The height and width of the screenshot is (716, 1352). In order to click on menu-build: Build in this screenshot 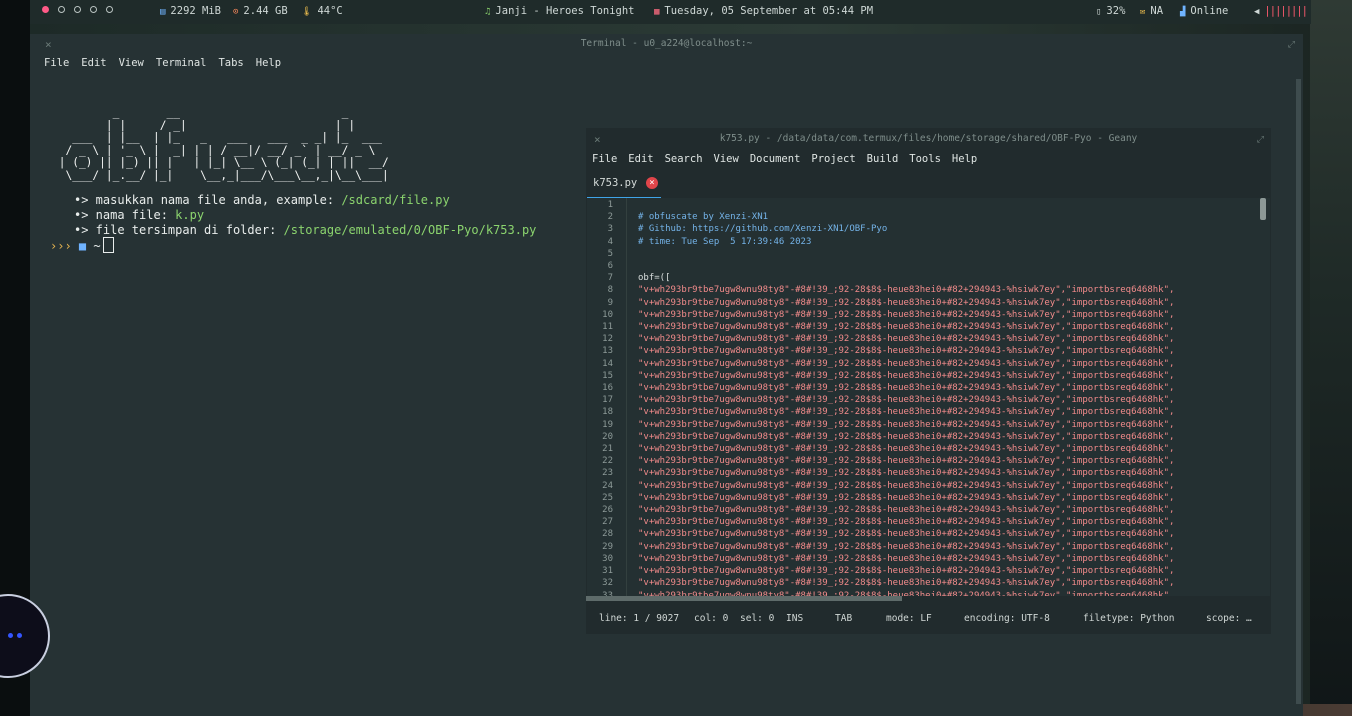, I will do `click(883, 159)`.